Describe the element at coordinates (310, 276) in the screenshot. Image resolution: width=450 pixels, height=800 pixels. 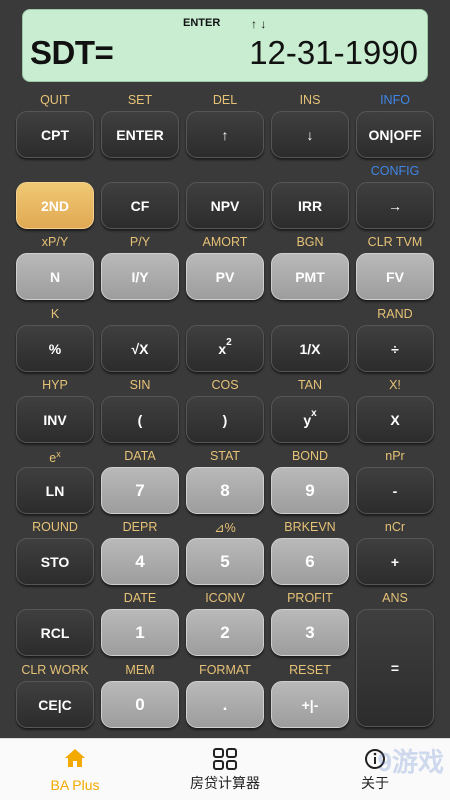
I see `pmt-key: PMT` at that location.